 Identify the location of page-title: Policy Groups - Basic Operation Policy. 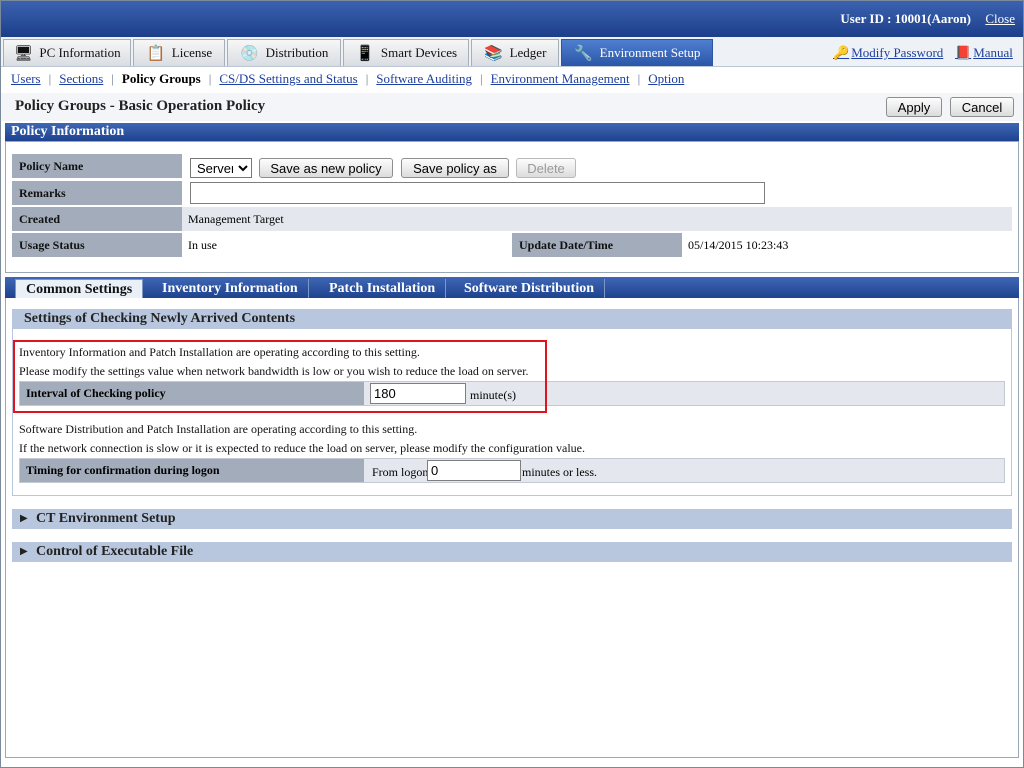
(140, 106).